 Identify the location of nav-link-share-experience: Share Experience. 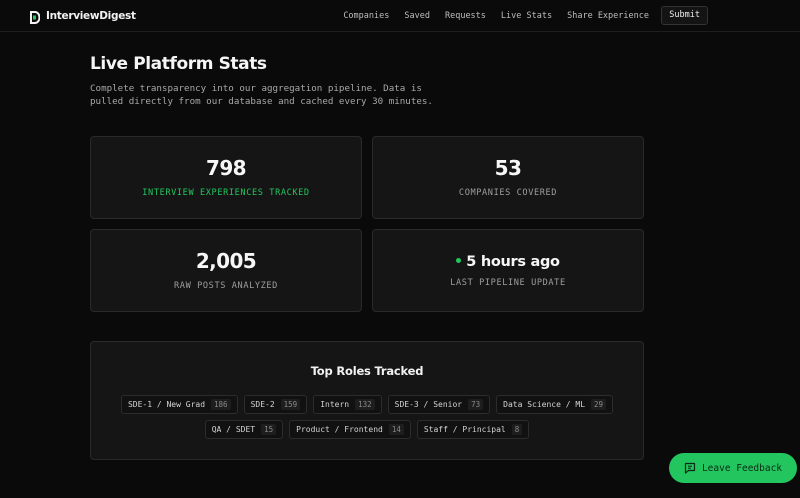
(608, 16).